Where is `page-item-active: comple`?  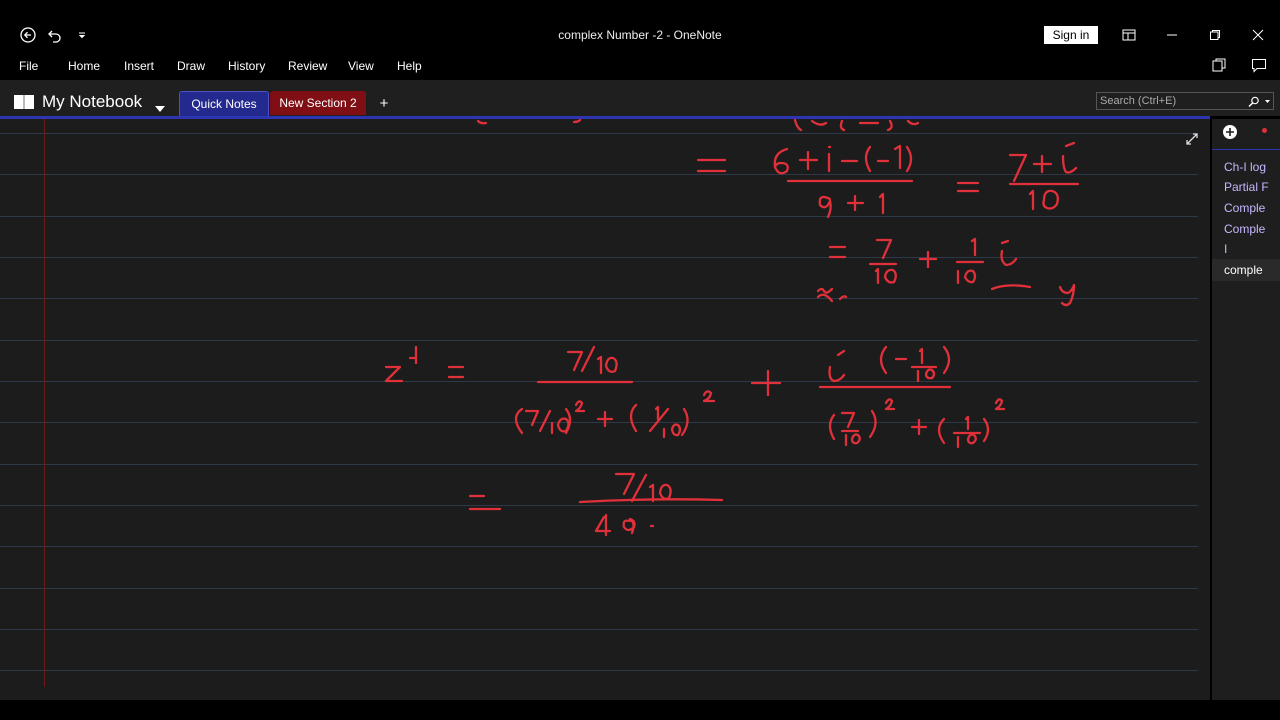
page-item-active: comple is located at coordinates (1252, 270).